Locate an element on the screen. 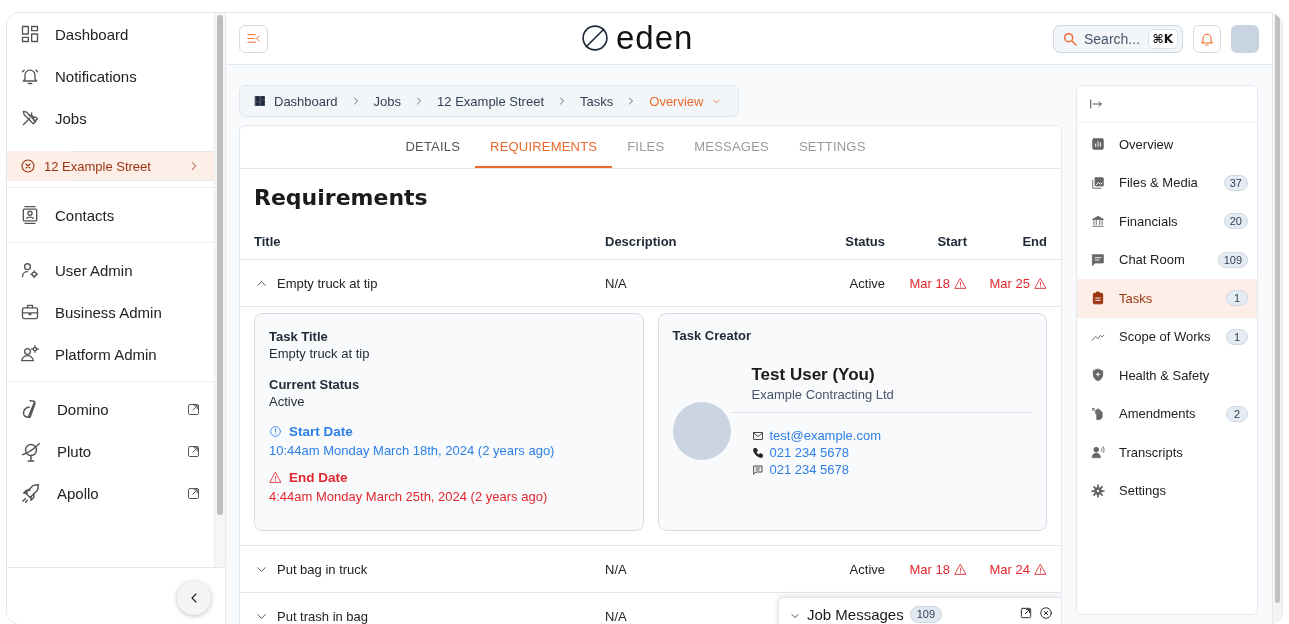 The height and width of the screenshot is (624, 1289). collapse-sidebar-button is located at coordinates (194, 598).